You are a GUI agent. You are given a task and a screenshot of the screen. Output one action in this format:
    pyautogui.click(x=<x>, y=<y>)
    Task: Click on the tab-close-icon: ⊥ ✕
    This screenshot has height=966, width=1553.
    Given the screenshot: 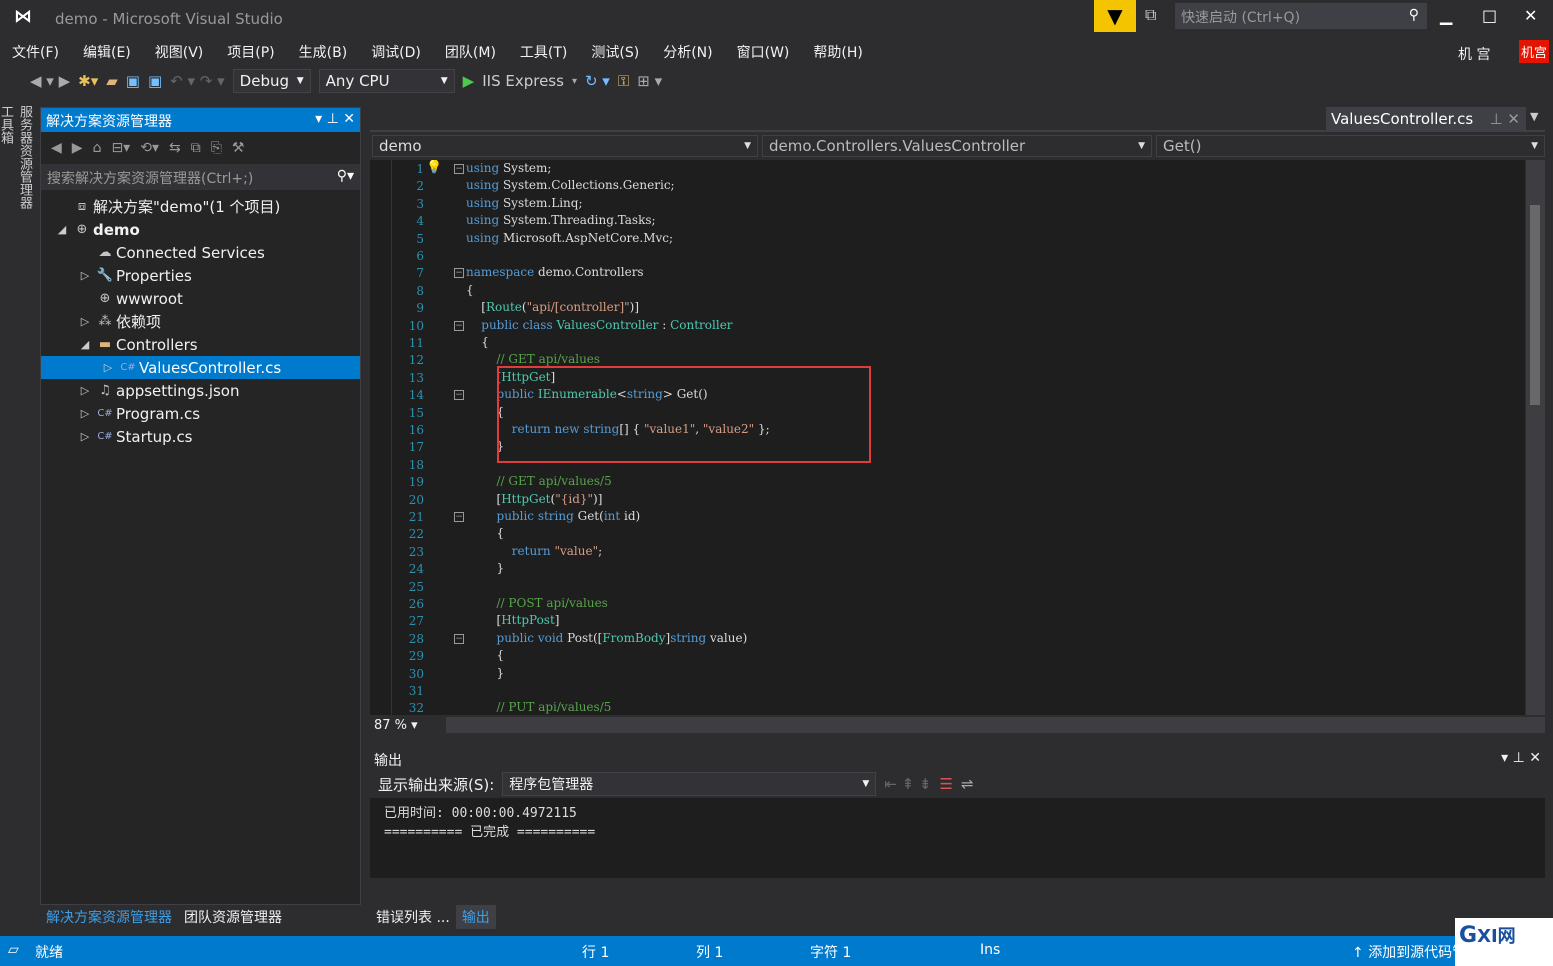 What is the action you would take?
    pyautogui.click(x=1505, y=119)
    